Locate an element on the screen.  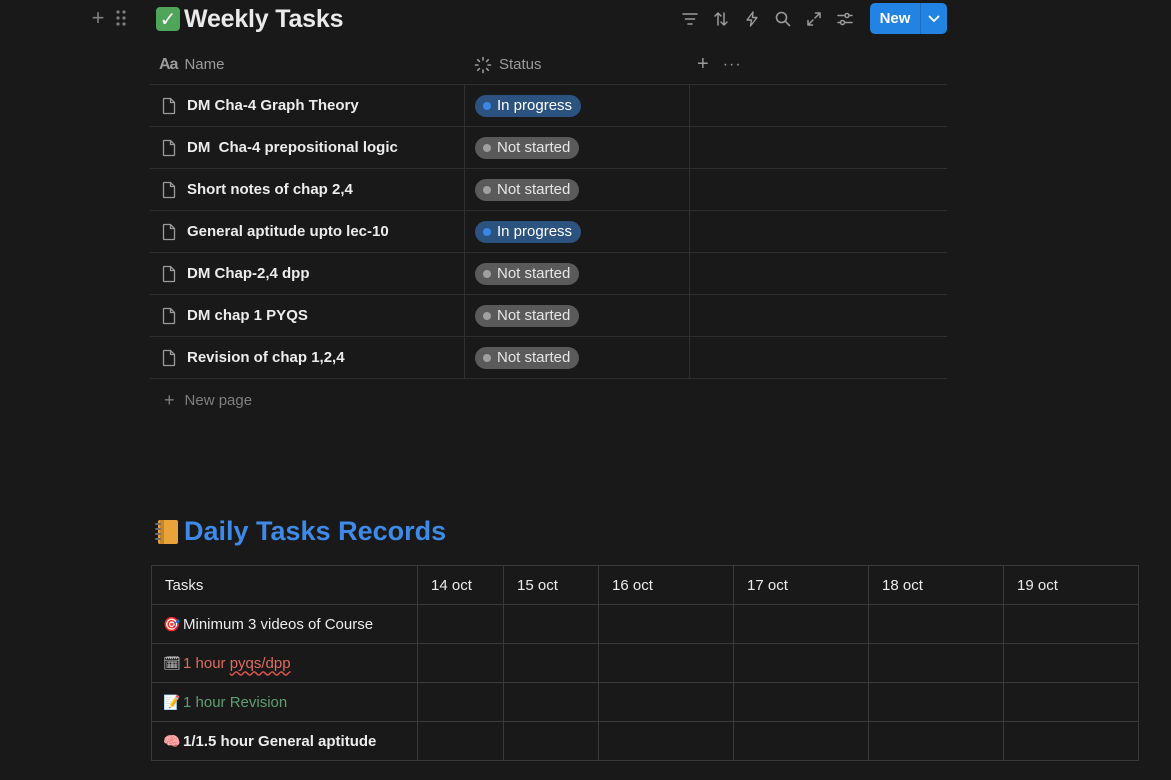
task-cell: 🎯 Minimum 3 videos of Course is located at coordinates (284, 624).